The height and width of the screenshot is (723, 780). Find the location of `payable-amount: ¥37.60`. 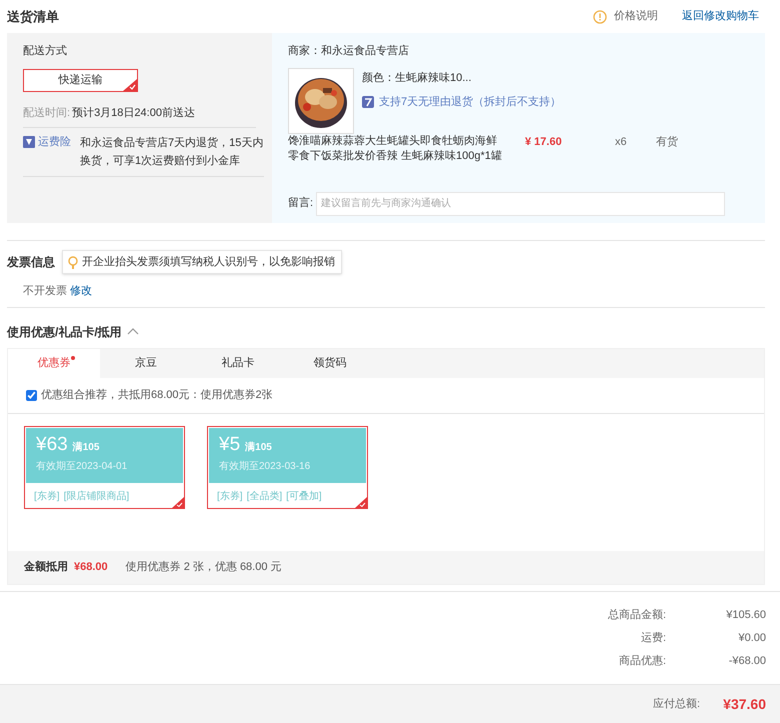

payable-amount: ¥37.60 is located at coordinates (744, 704).